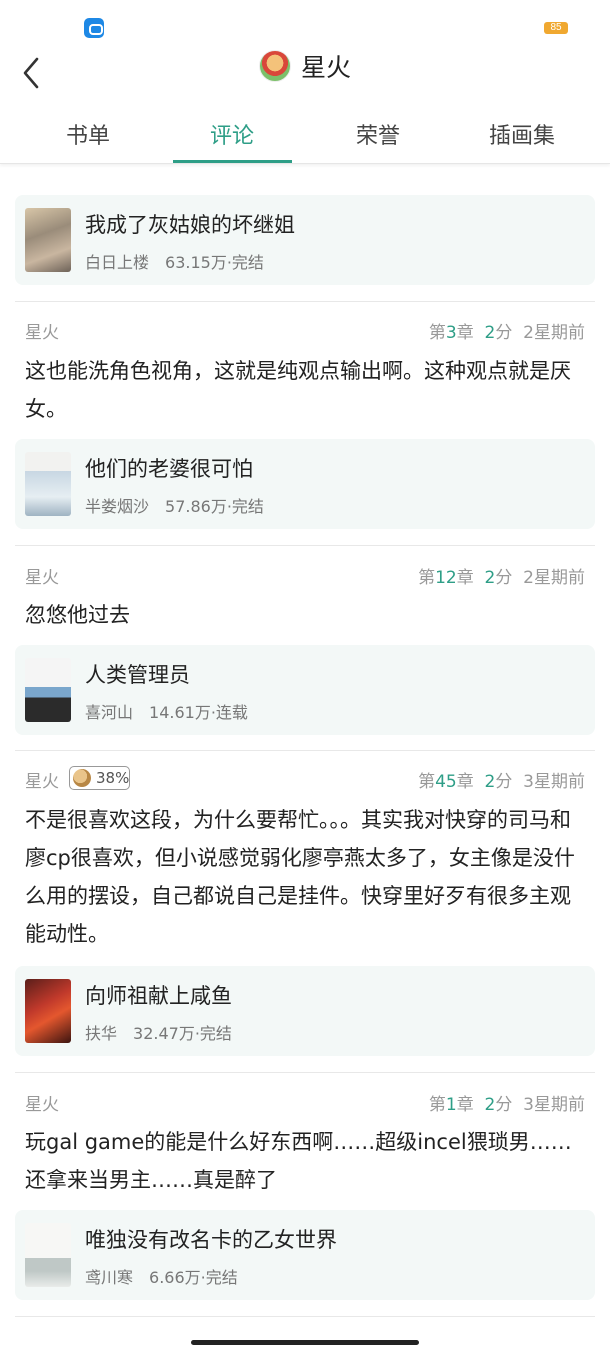 The image size is (610, 1356). I want to click on avatar, so click(274, 66).